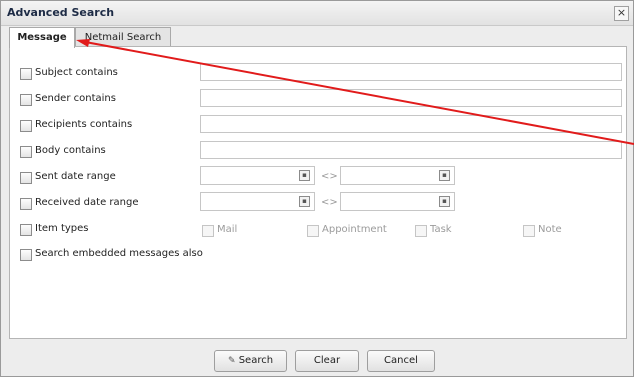 The image size is (634, 377). Describe the element at coordinates (76, 72) in the screenshot. I see `subject-label: Subject contains` at that location.